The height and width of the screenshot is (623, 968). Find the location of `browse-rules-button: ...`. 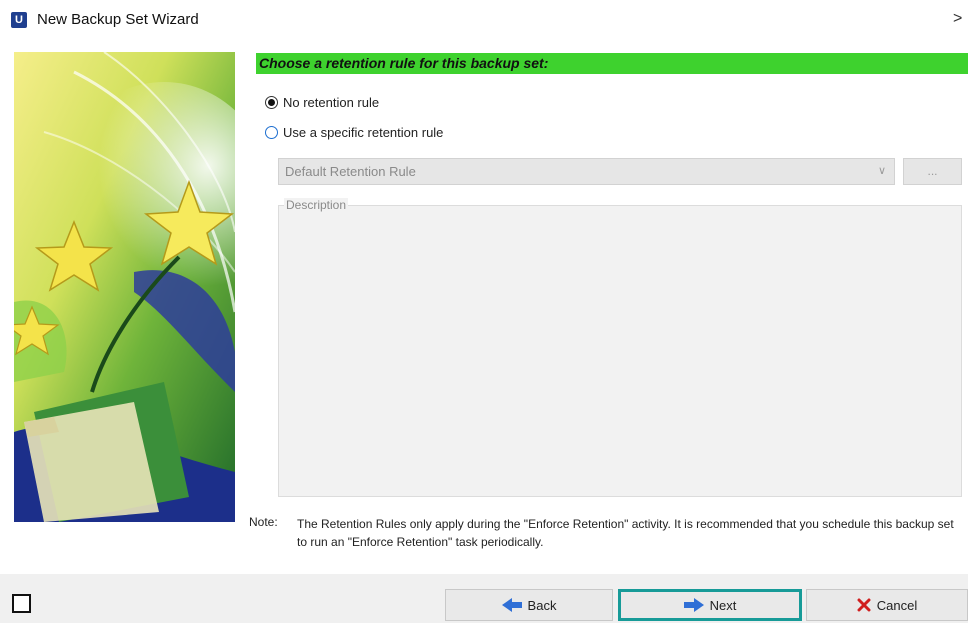

browse-rules-button: ... is located at coordinates (932, 171).